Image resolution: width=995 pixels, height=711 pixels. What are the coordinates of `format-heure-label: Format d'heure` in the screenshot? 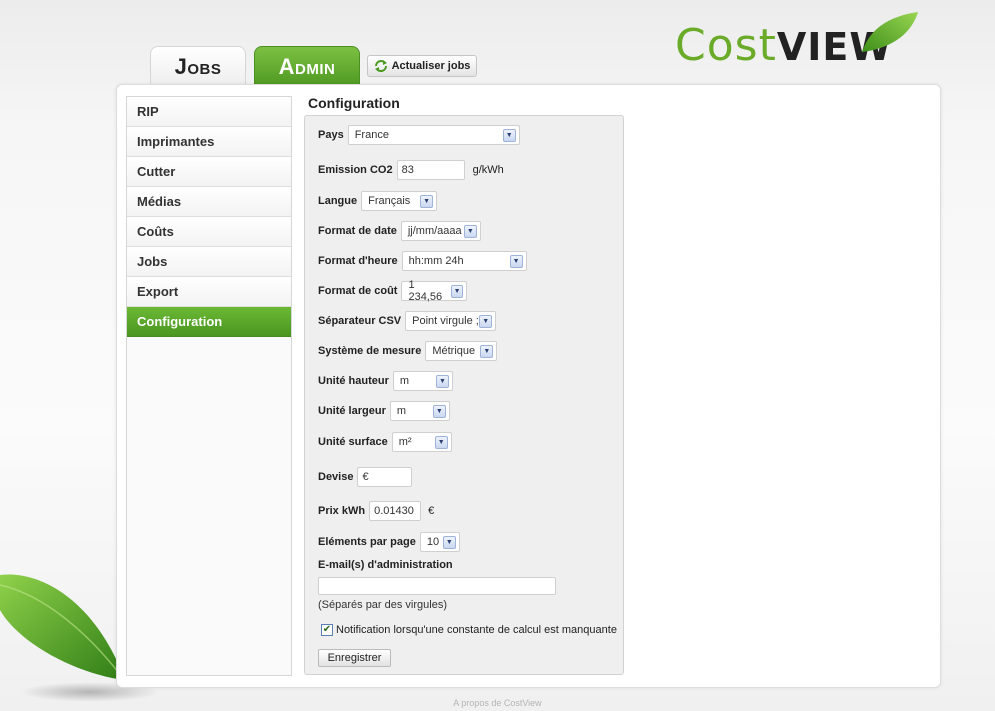 It's located at (358, 261).